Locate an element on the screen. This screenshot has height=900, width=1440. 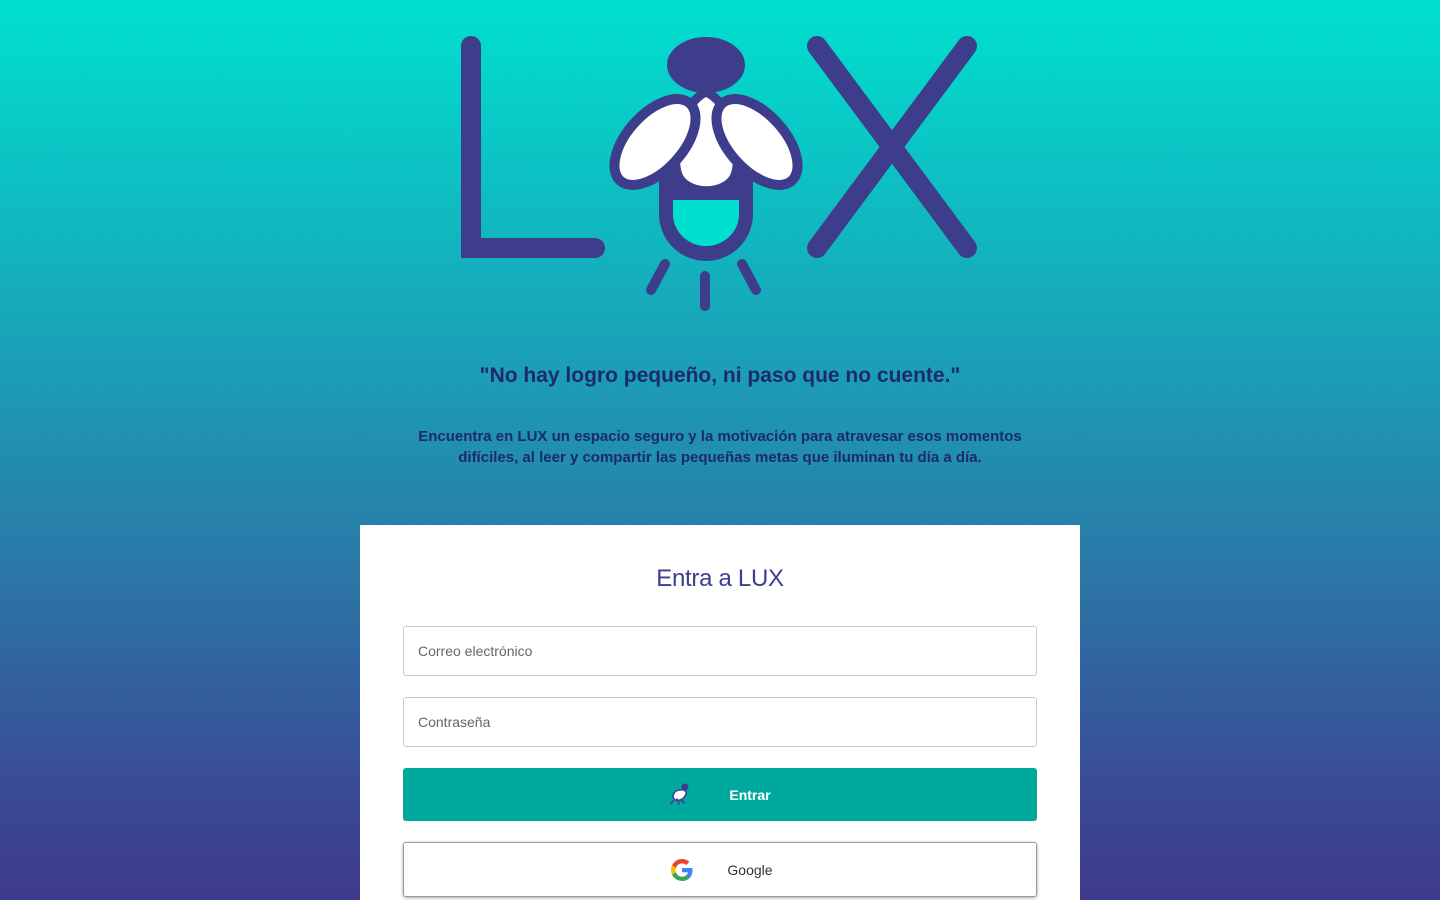
email-field is located at coordinates (720, 651).